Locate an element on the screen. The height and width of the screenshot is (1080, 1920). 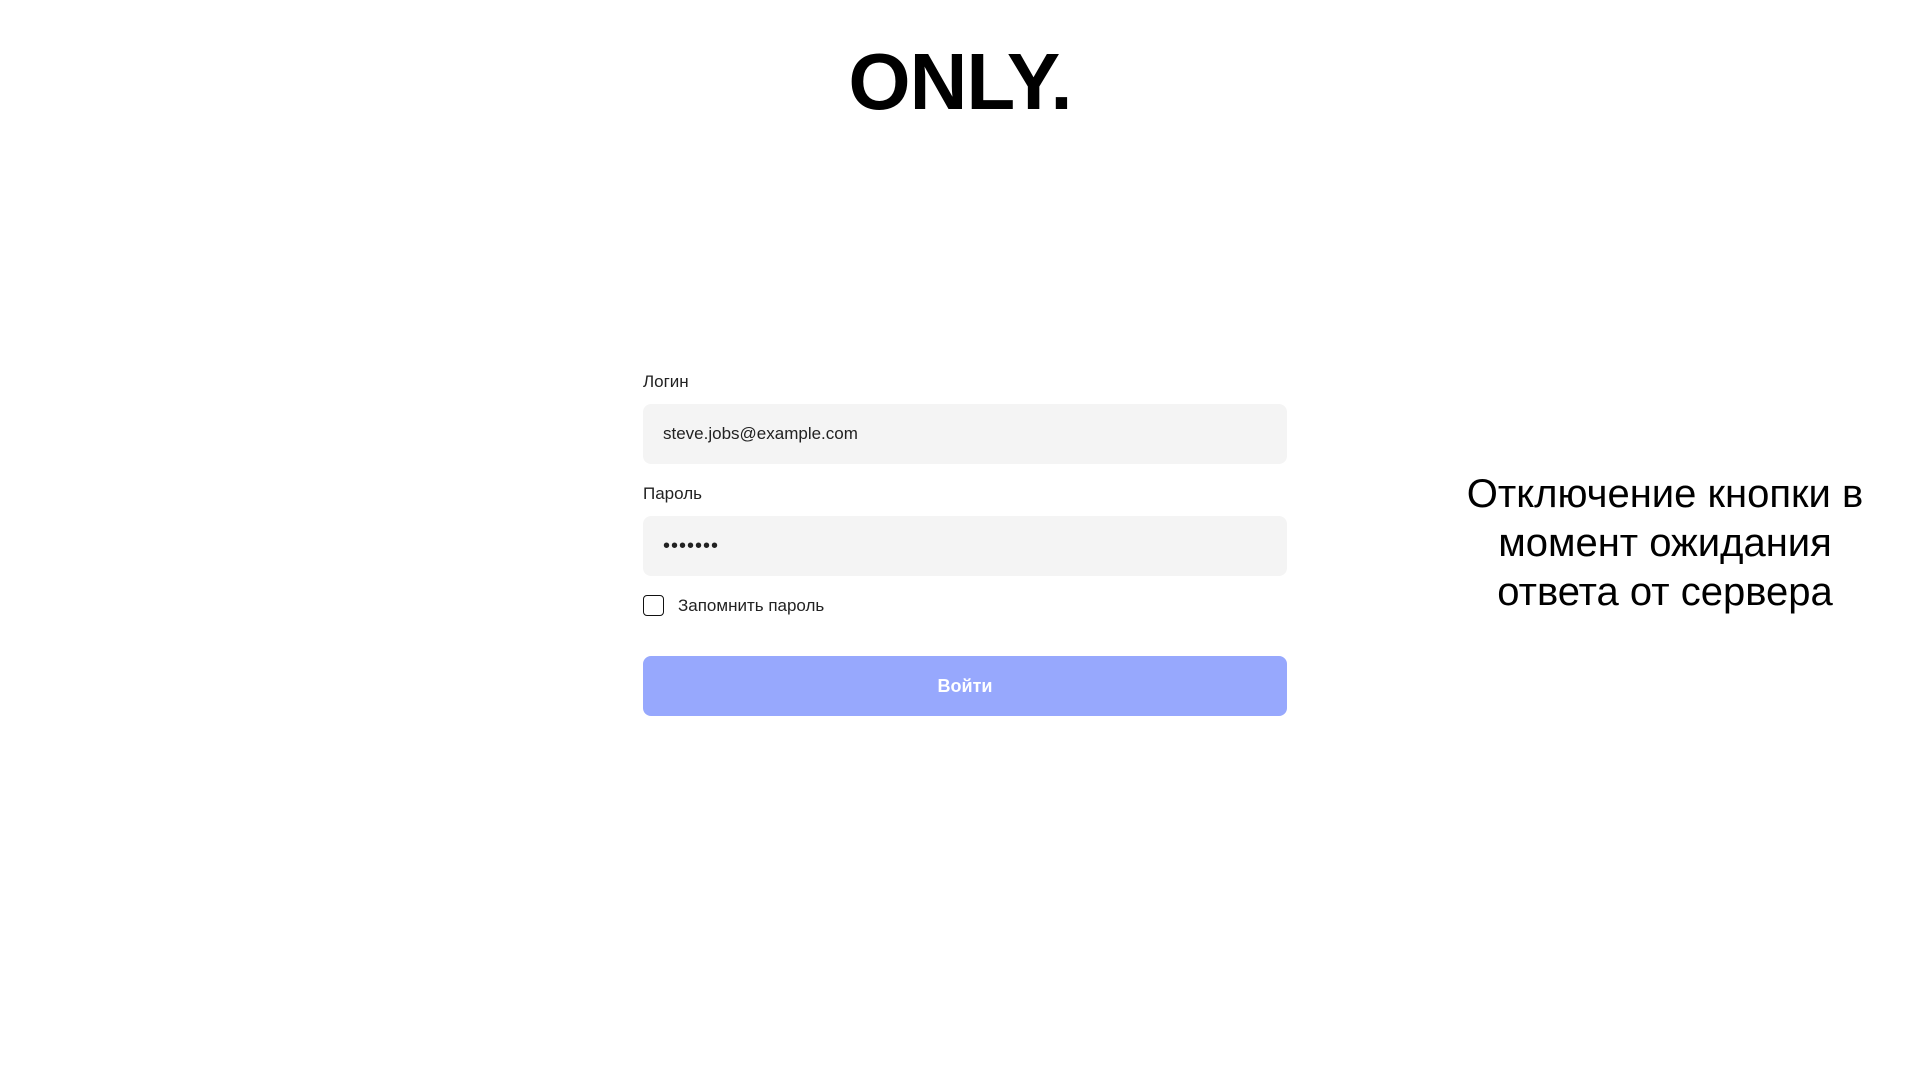
login-input: steve.jobs@example.com is located at coordinates (965, 434).